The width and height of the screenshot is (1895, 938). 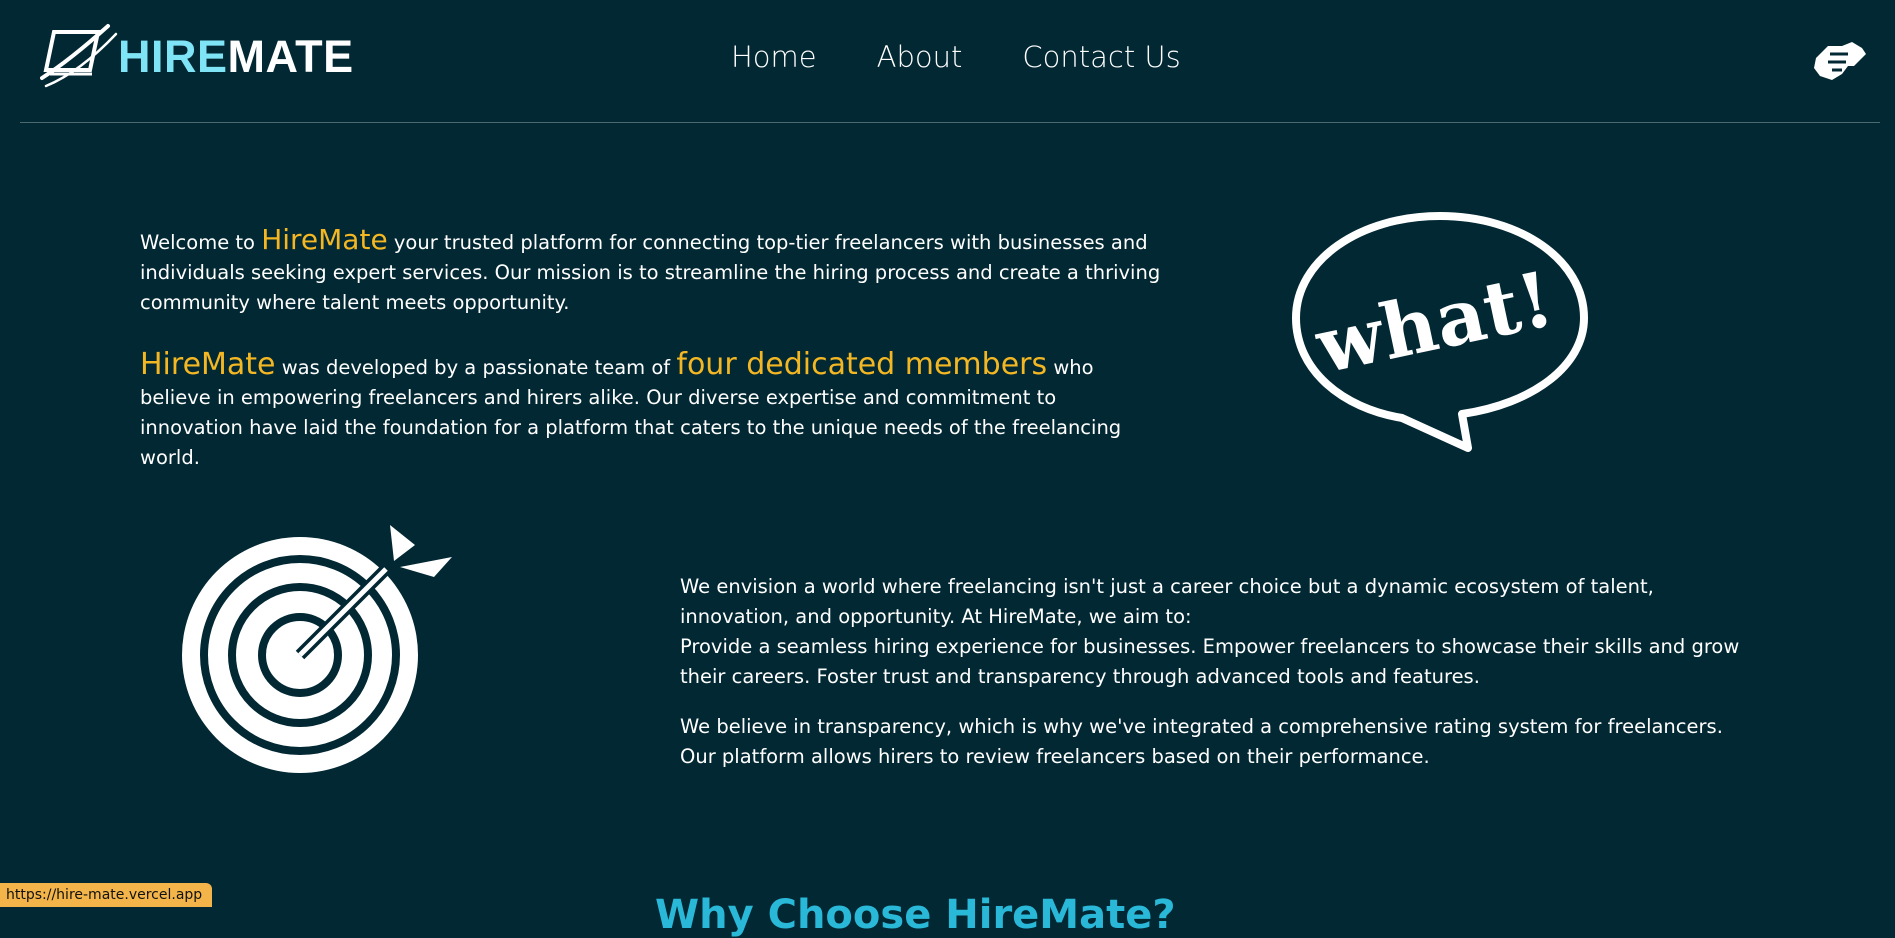 I want to click on status-bar-url: https://hire-mate.vercel.app, so click(x=106, y=895).